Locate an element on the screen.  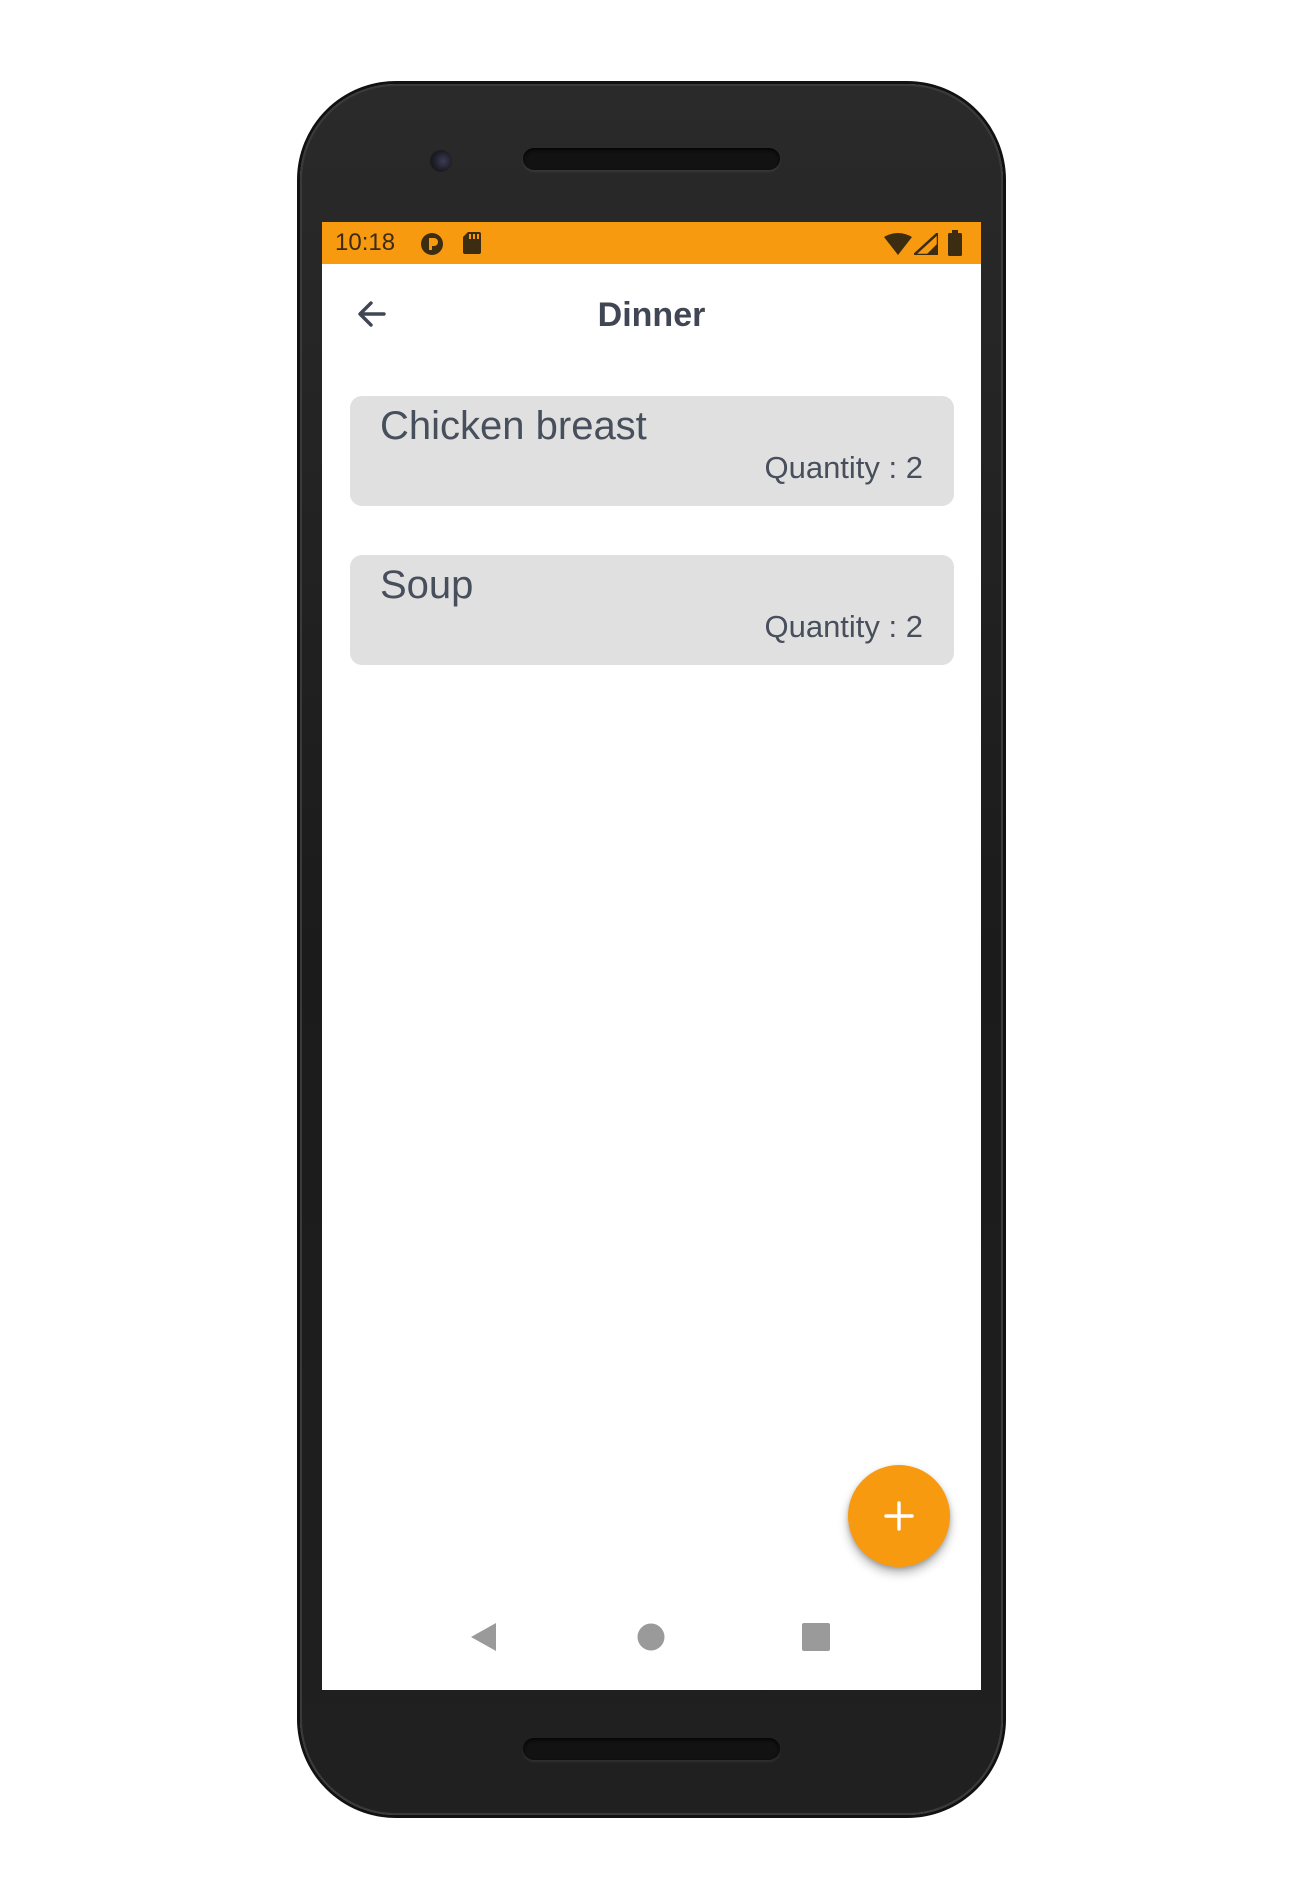
list-item: Soup Quantity : 2 is located at coordinates (652, 610).